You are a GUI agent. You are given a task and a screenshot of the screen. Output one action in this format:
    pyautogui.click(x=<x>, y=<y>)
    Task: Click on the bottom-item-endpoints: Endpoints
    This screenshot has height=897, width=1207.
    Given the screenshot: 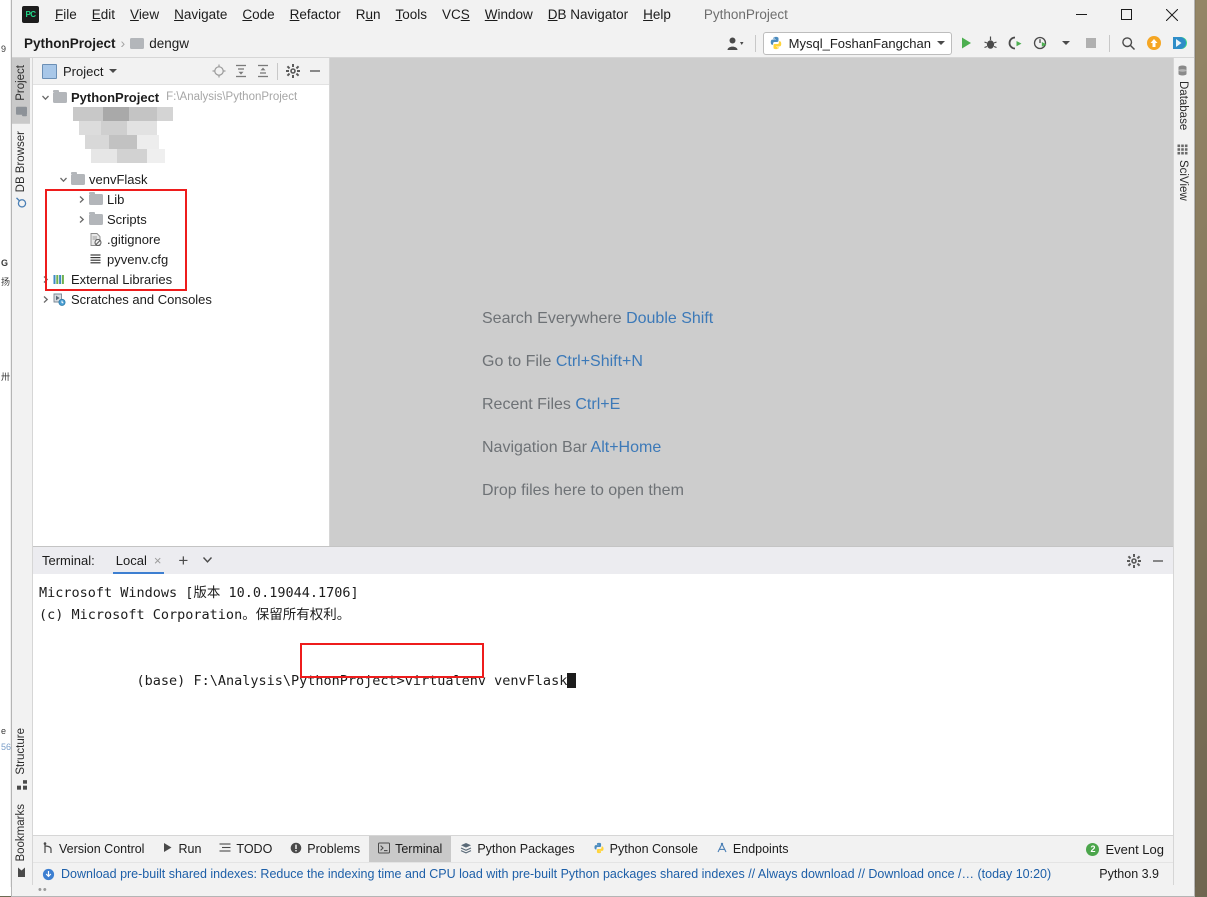 What is the action you would take?
    pyautogui.click(x=752, y=849)
    